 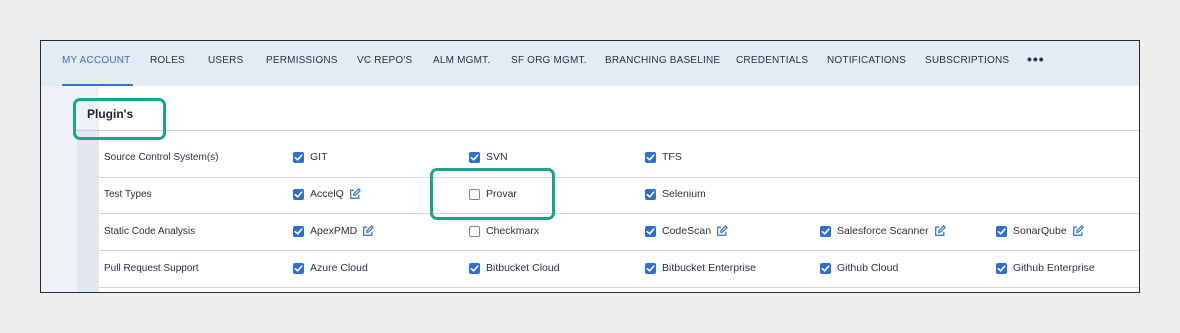 I want to click on plugin-option: Azure Cloud, so click(x=330, y=268).